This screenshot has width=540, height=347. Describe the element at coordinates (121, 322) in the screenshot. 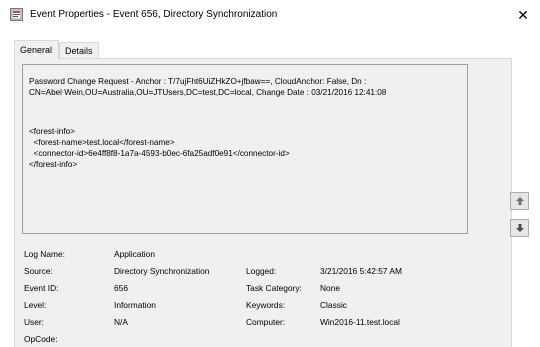

I see `user-value: N/A` at that location.